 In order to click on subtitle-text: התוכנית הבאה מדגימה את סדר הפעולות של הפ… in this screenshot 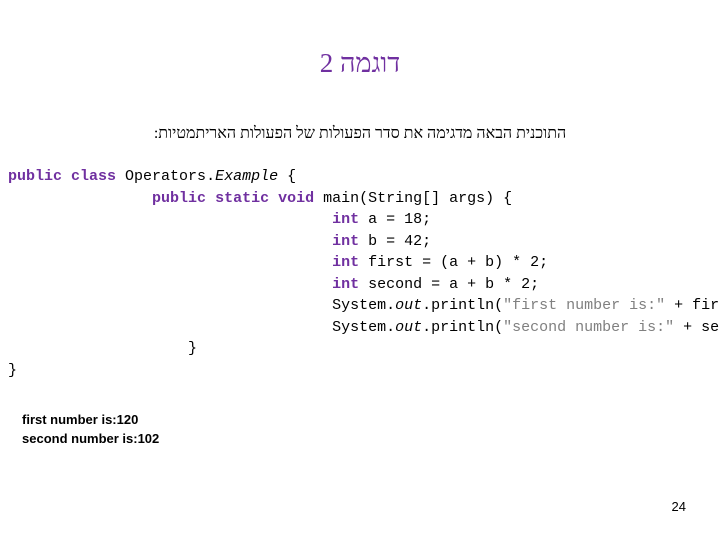, I will do `click(360, 133)`.